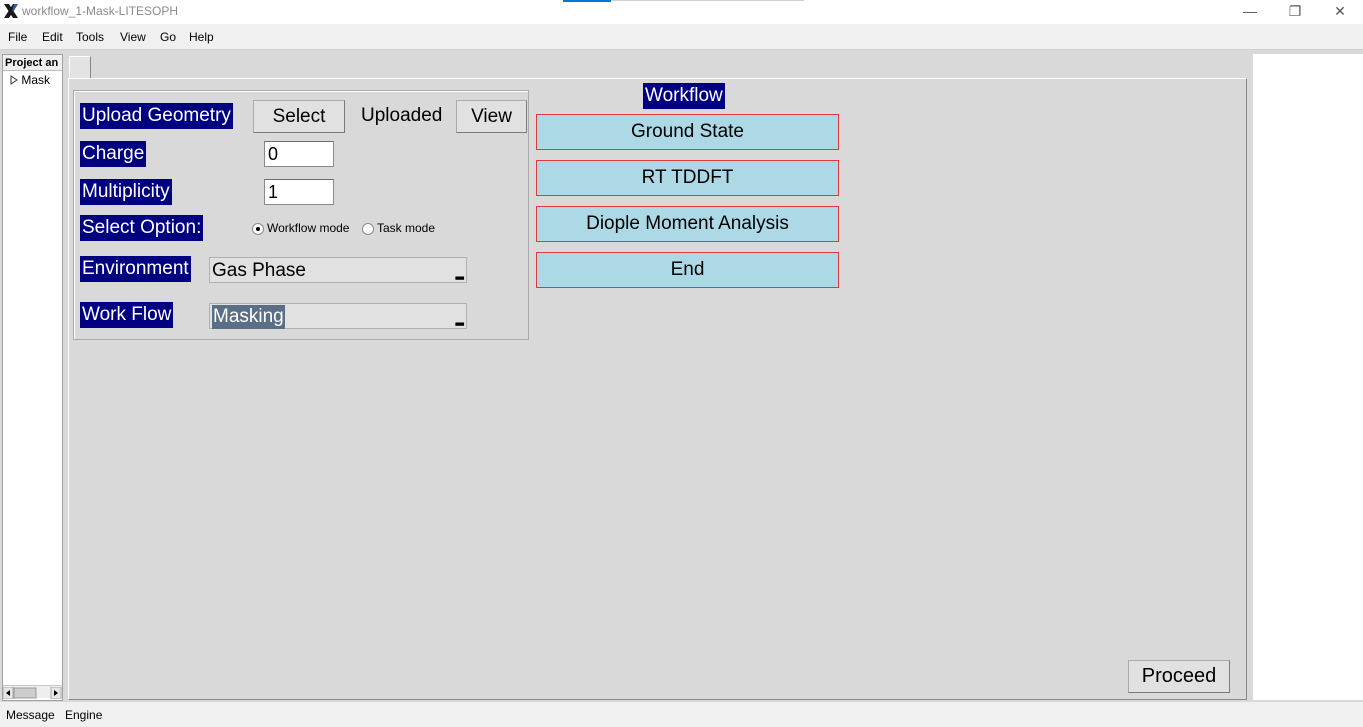 Image resolution: width=1363 pixels, height=727 pixels. What do you see at coordinates (100, 11) in the screenshot?
I see `window-title: workflow_1-Mask-LITESOPH` at bounding box center [100, 11].